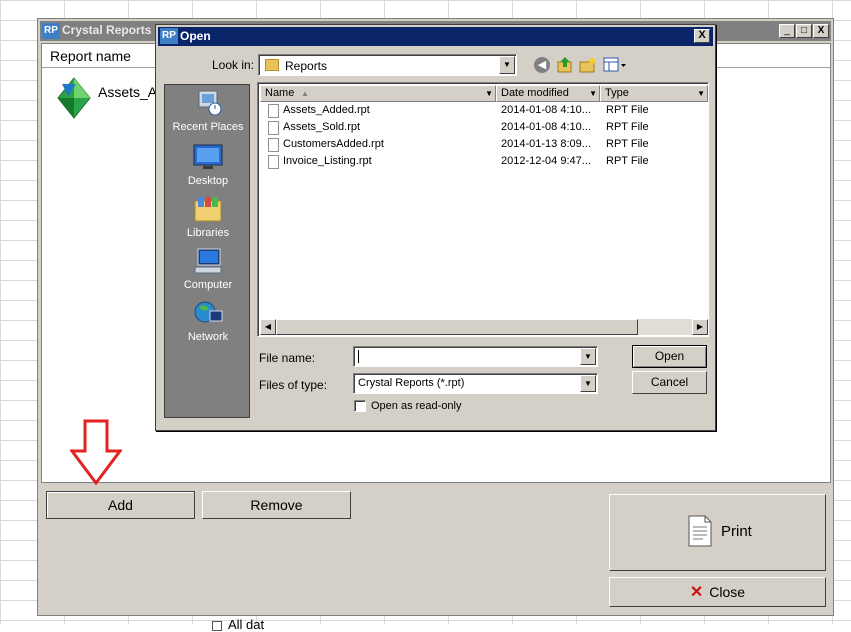 The width and height of the screenshot is (851, 632). Describe the element at coordinates (305, 93) in the screenshot. I see `sort-ascending-icon: ▲` at that location.